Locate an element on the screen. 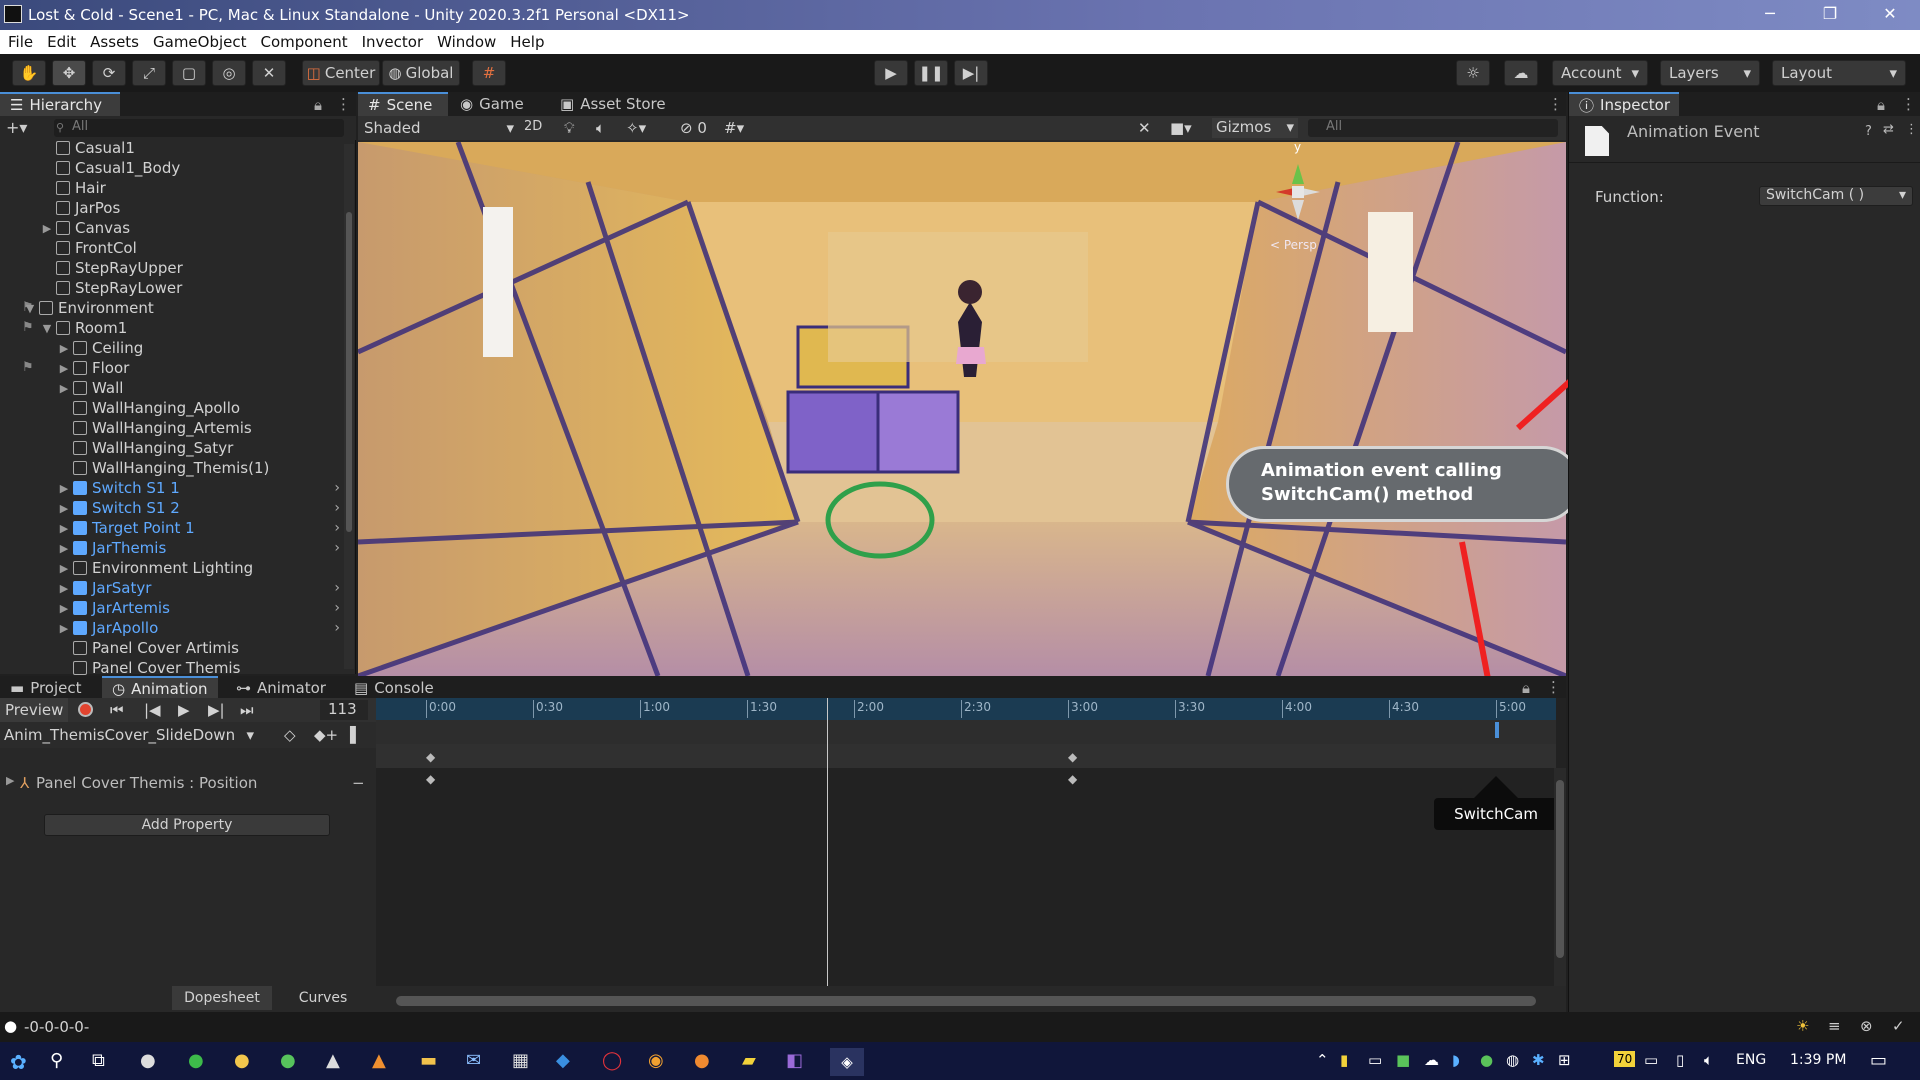 The width and height of the screenshot is (1920, 1080). vlc-icon: ▲ is located at coordinates (379, 1060).